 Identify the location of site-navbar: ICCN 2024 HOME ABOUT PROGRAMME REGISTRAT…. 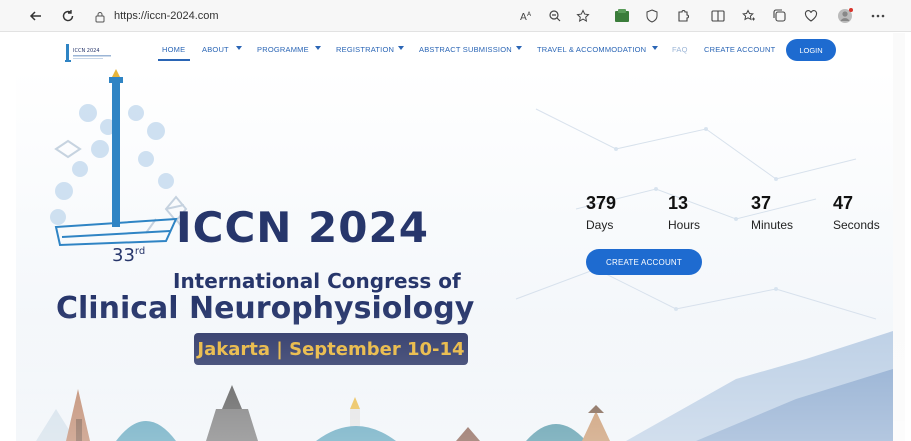
(454, 51).